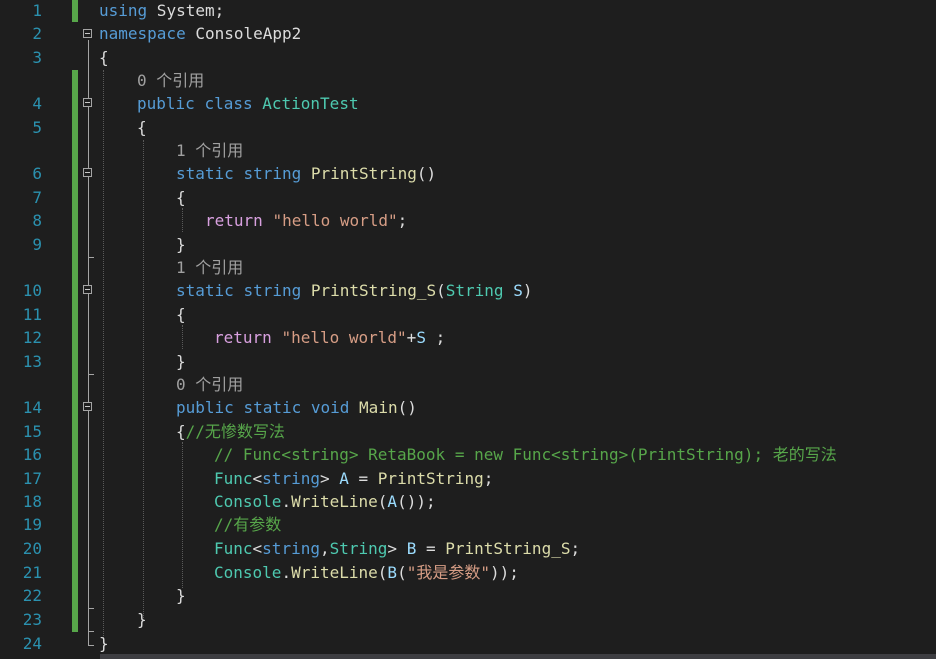 The height and width of the screenshot is (659, 936). Describe the element at coordinates (75, 11) in the screenshot. I see `change-marker` at that location.